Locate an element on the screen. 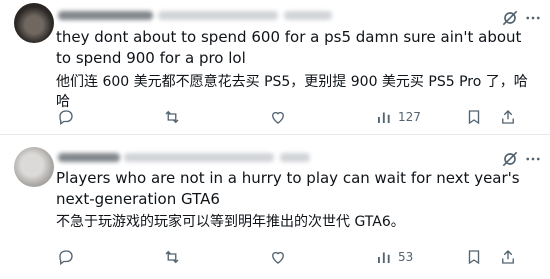  action-bar: 127 is located at coordinates (296, 117).